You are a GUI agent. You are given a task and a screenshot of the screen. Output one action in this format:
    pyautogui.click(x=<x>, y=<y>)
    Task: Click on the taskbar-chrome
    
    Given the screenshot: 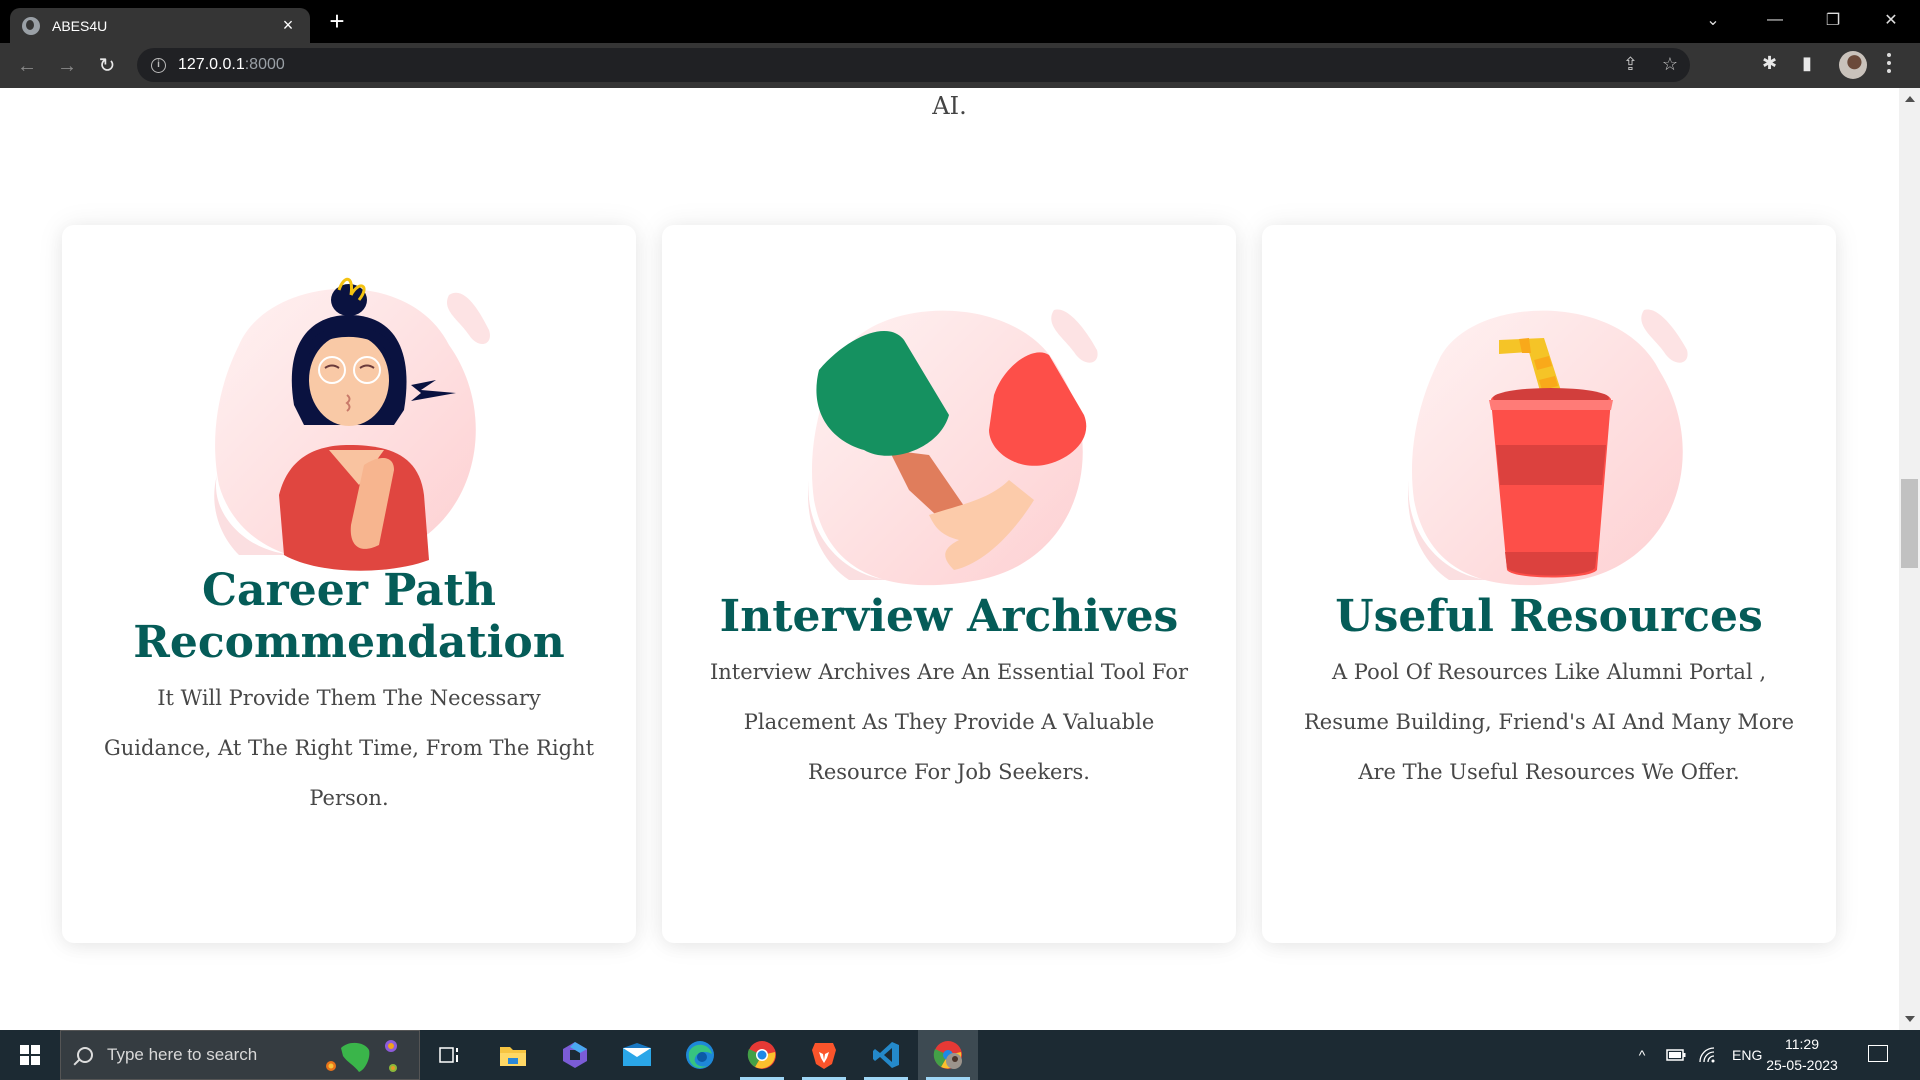 What is the action you would take?
    pyautogui.click(x=762, y=1055)
    